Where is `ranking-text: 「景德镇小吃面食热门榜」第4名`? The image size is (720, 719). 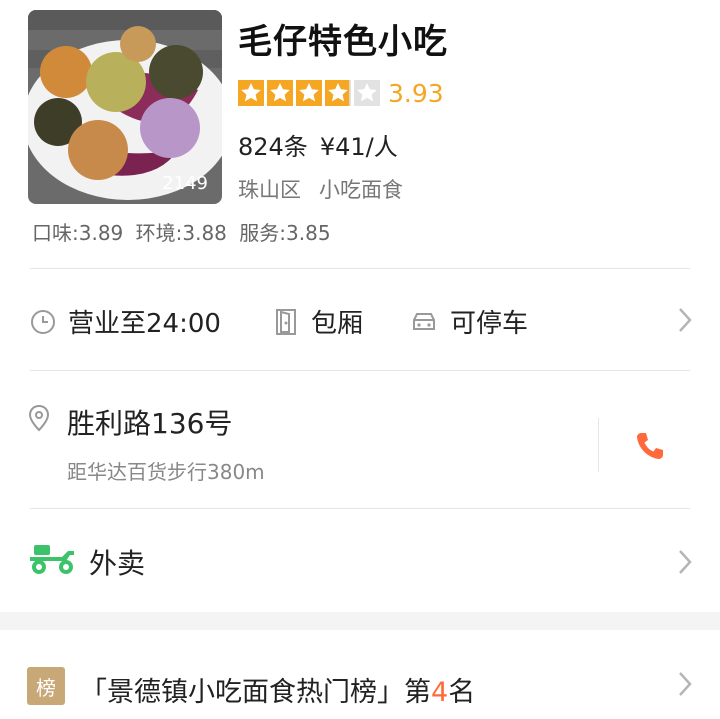 ranking-text: 「景德镇小吃面食热门榜」第4名 is located at coordinates (277, 689).